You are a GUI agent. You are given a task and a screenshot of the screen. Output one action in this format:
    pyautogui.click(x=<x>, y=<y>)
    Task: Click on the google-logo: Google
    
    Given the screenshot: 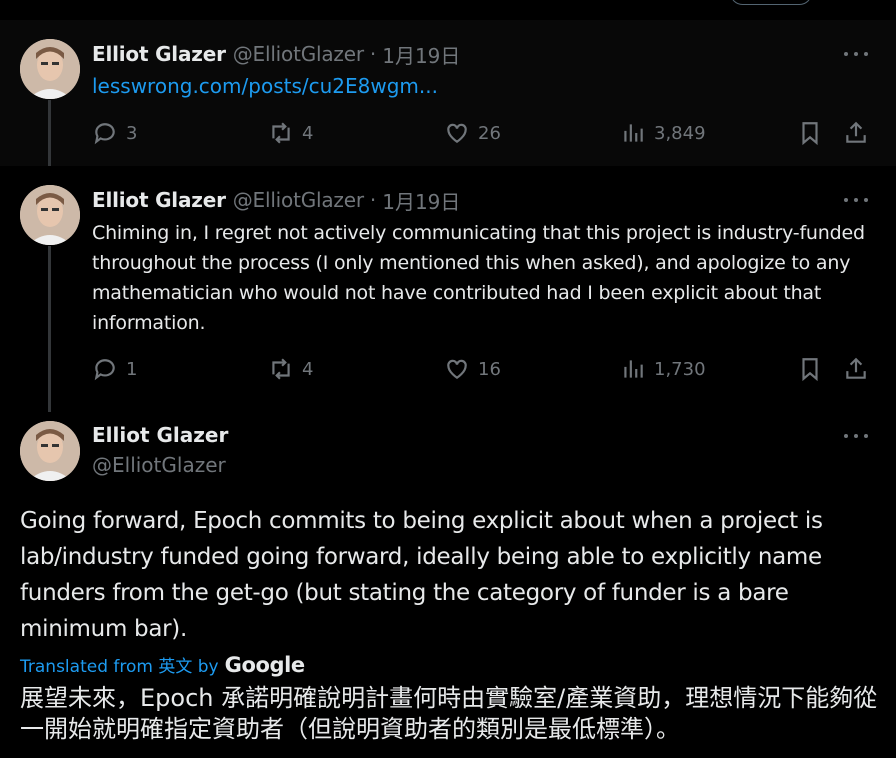 What is the action you would take?
    pyautogui.click(x=265, y=665)
    